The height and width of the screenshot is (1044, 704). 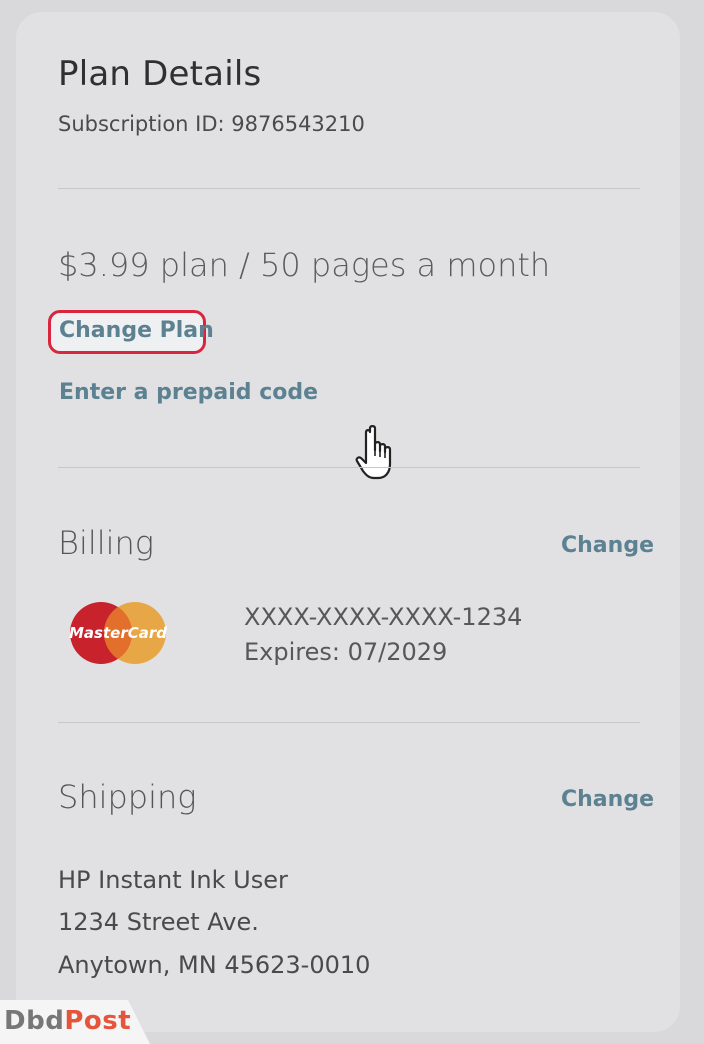 I want to click on mastercard-icon: MasterCard, so click(x=118, y=633).